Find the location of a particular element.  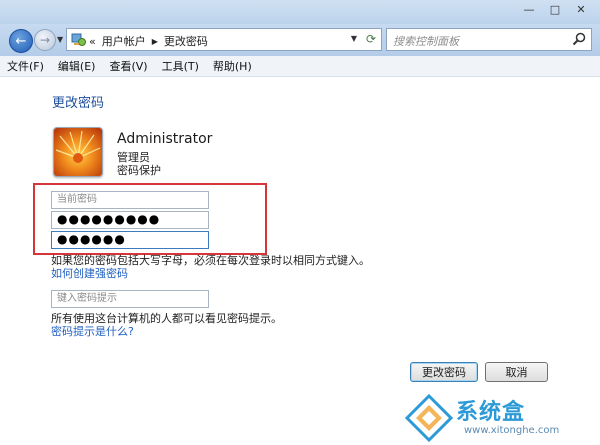

search-icon is located at coordinates (579, 39).